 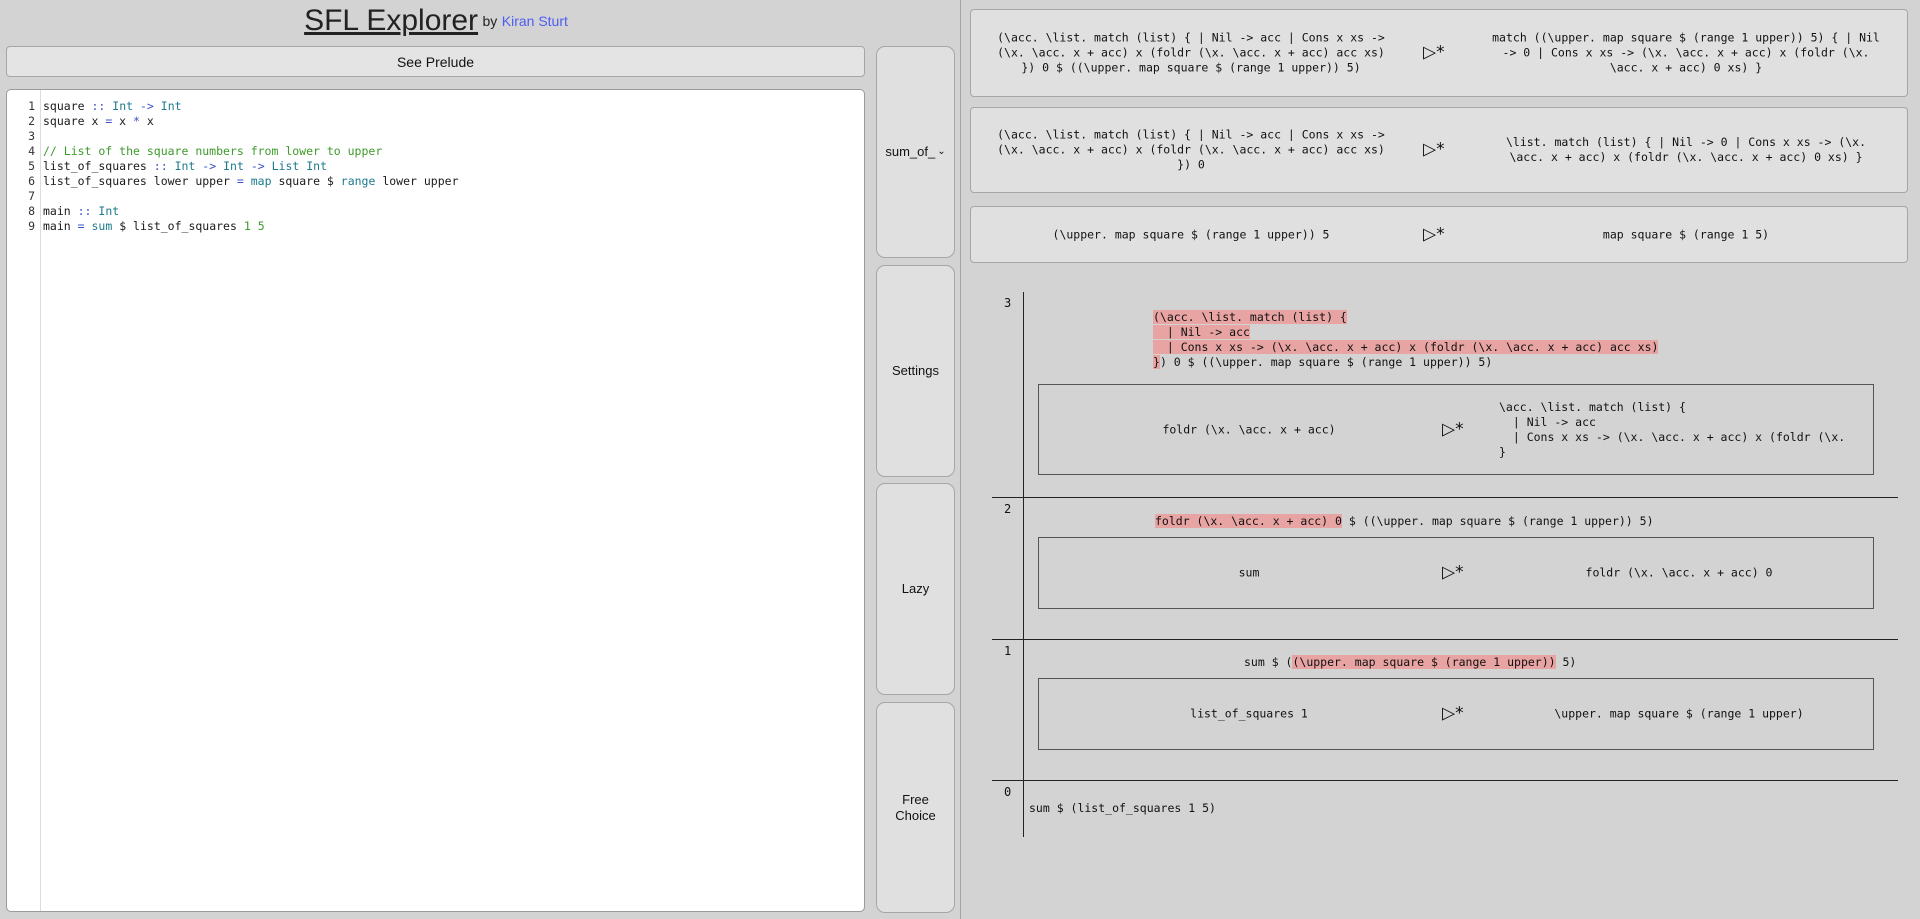 What do you see at coordinates (261, 226) in the screenshot?
I see `code-token: 5` at bounding box center [261, 226].